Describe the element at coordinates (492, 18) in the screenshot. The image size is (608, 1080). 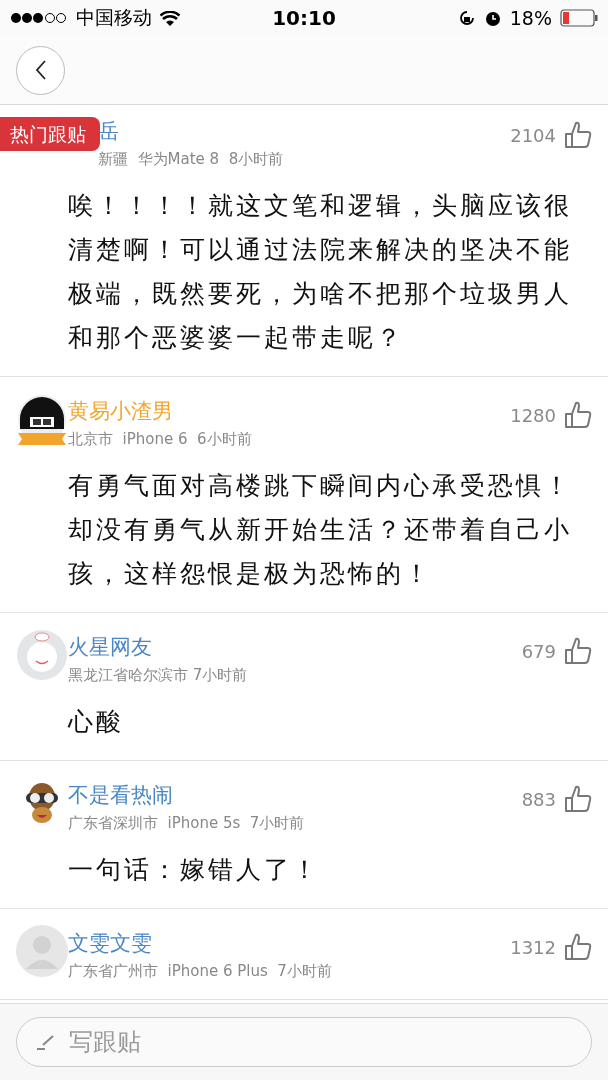
I see `alarm-icon` at that location.